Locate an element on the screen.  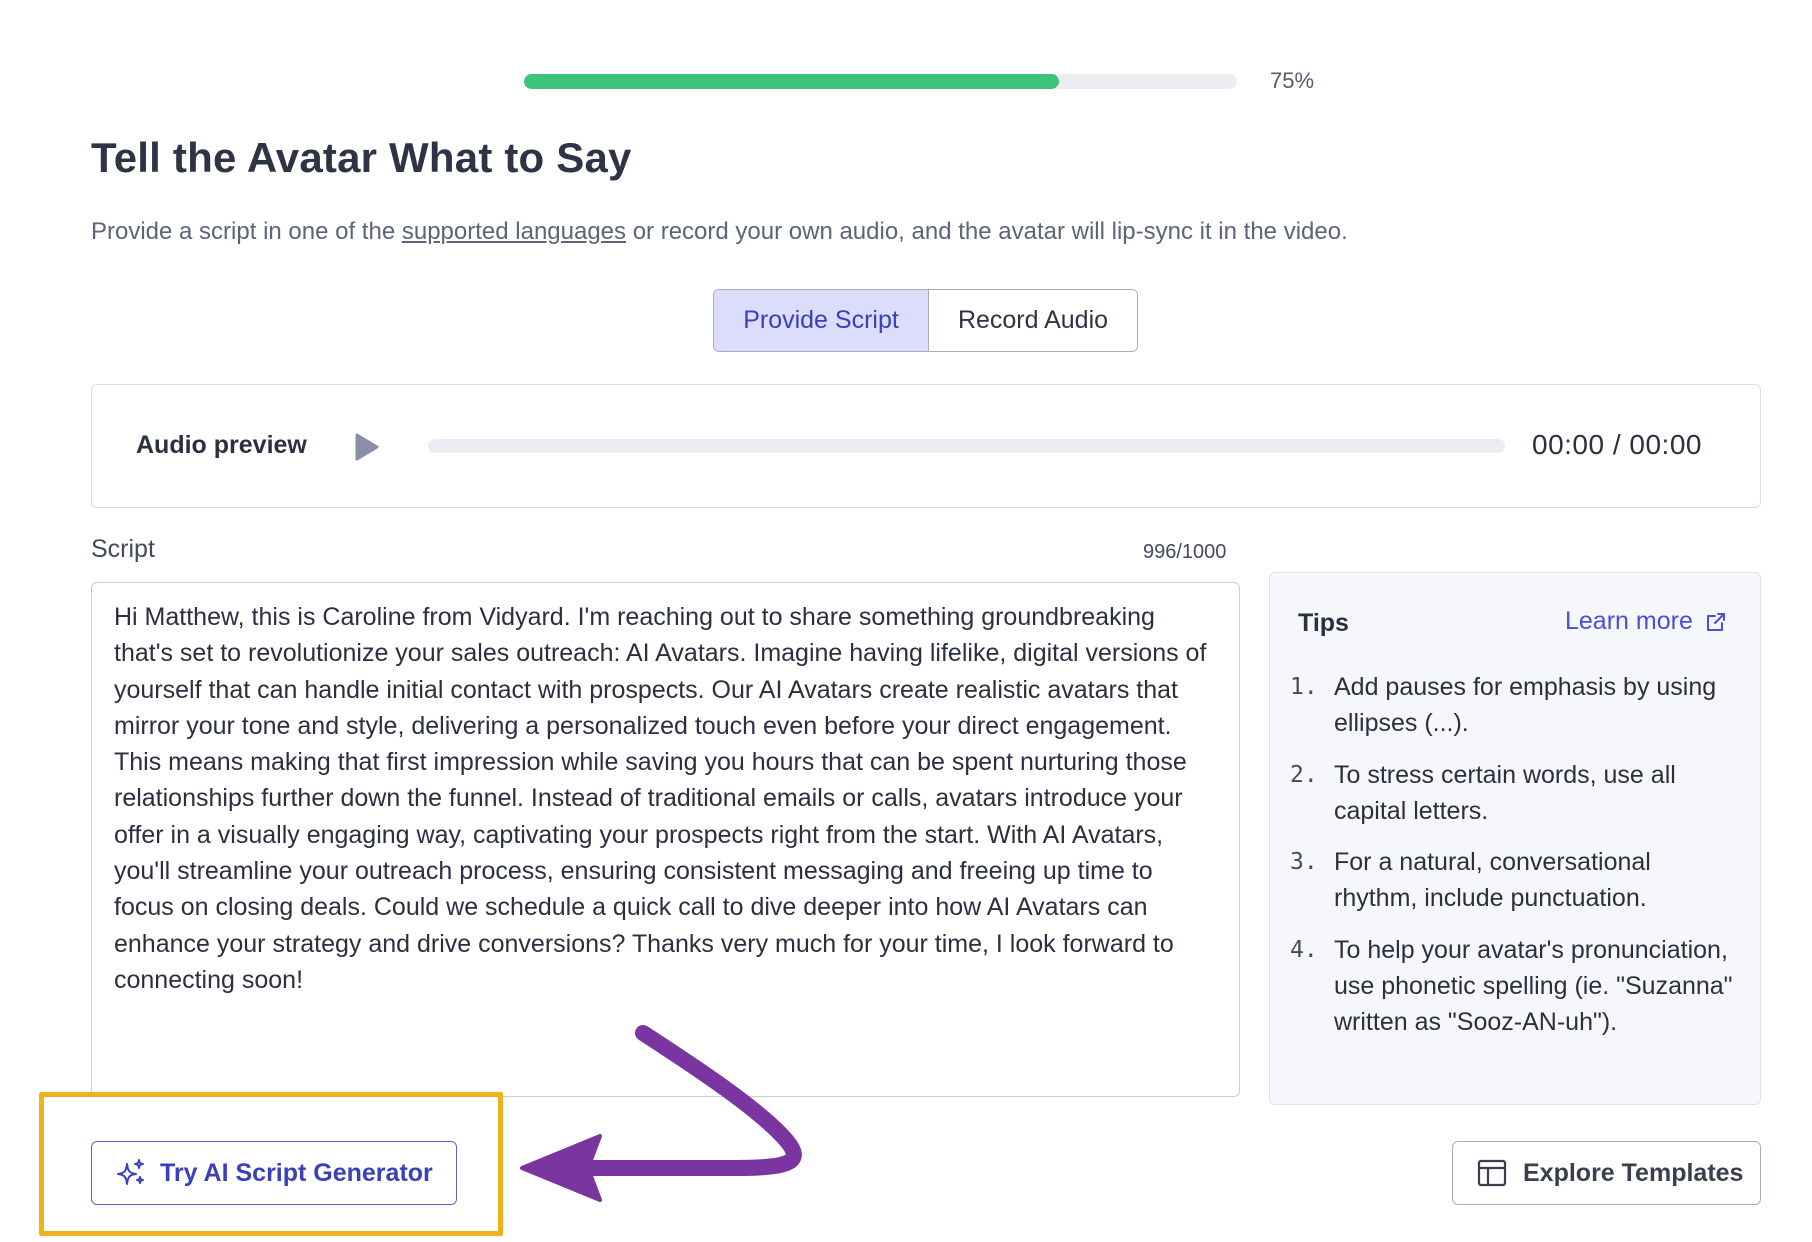
progress-bar is located at coordinates (880, 81).